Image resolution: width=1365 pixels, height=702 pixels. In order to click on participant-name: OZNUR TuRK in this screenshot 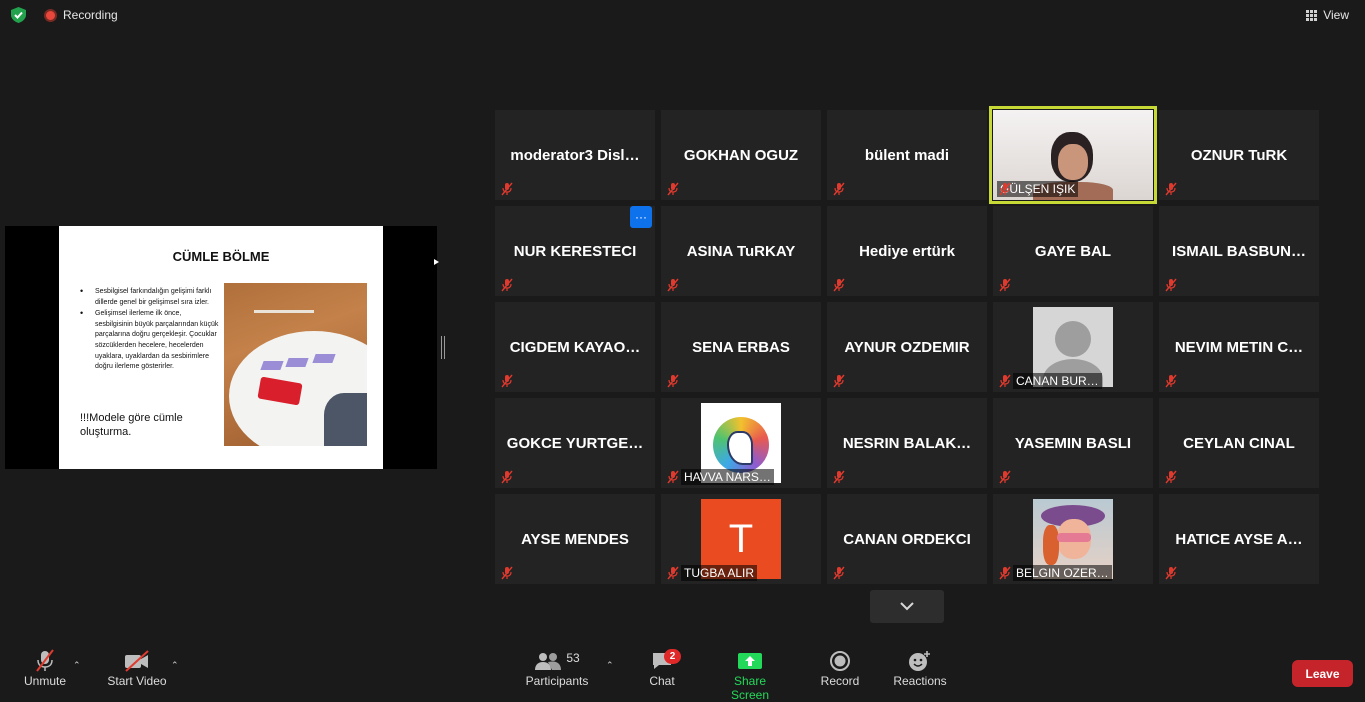, I will do `click(1239, 155)`.